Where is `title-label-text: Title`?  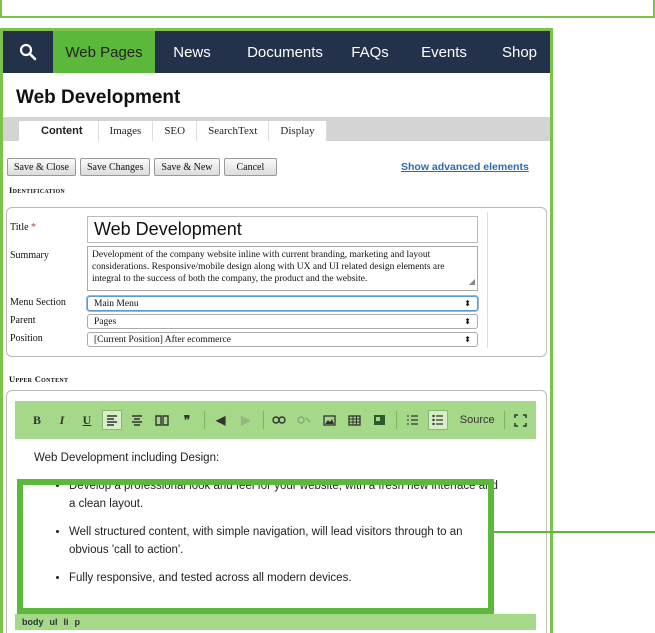
title-label-text: Title is located at coordinates (19, 227).